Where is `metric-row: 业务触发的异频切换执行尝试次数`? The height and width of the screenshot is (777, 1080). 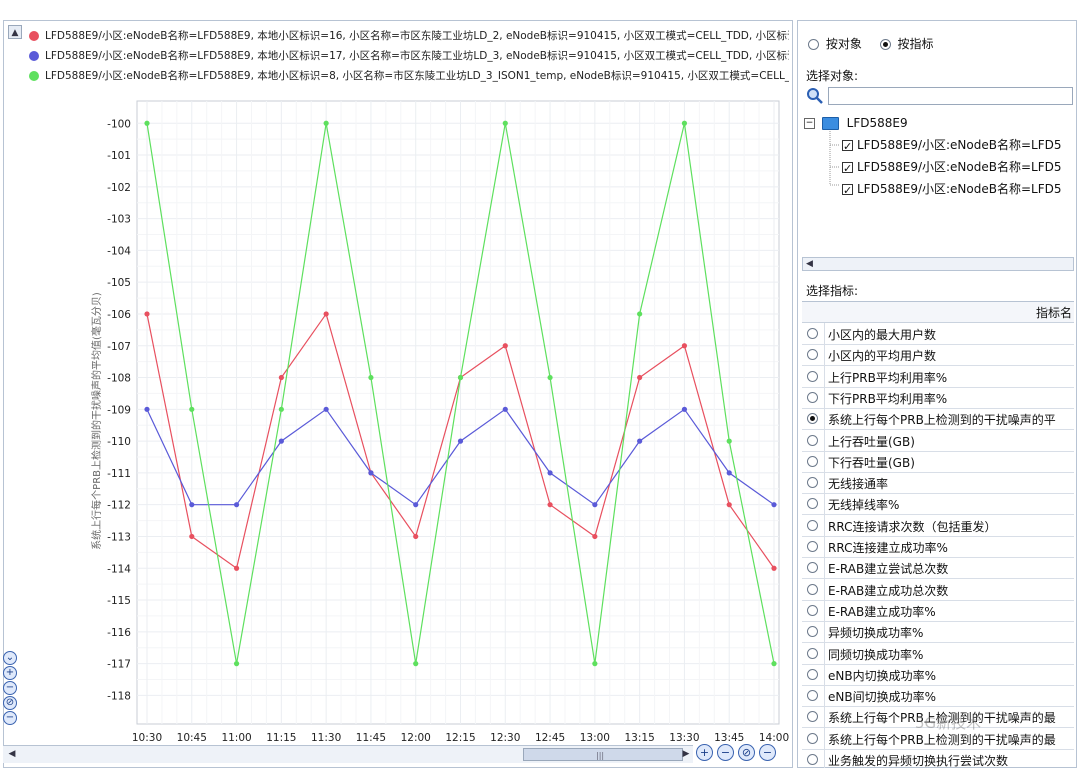
metric-row: 业务触发的异频切换执行尝试次数 is located at coordinates (938, 758).